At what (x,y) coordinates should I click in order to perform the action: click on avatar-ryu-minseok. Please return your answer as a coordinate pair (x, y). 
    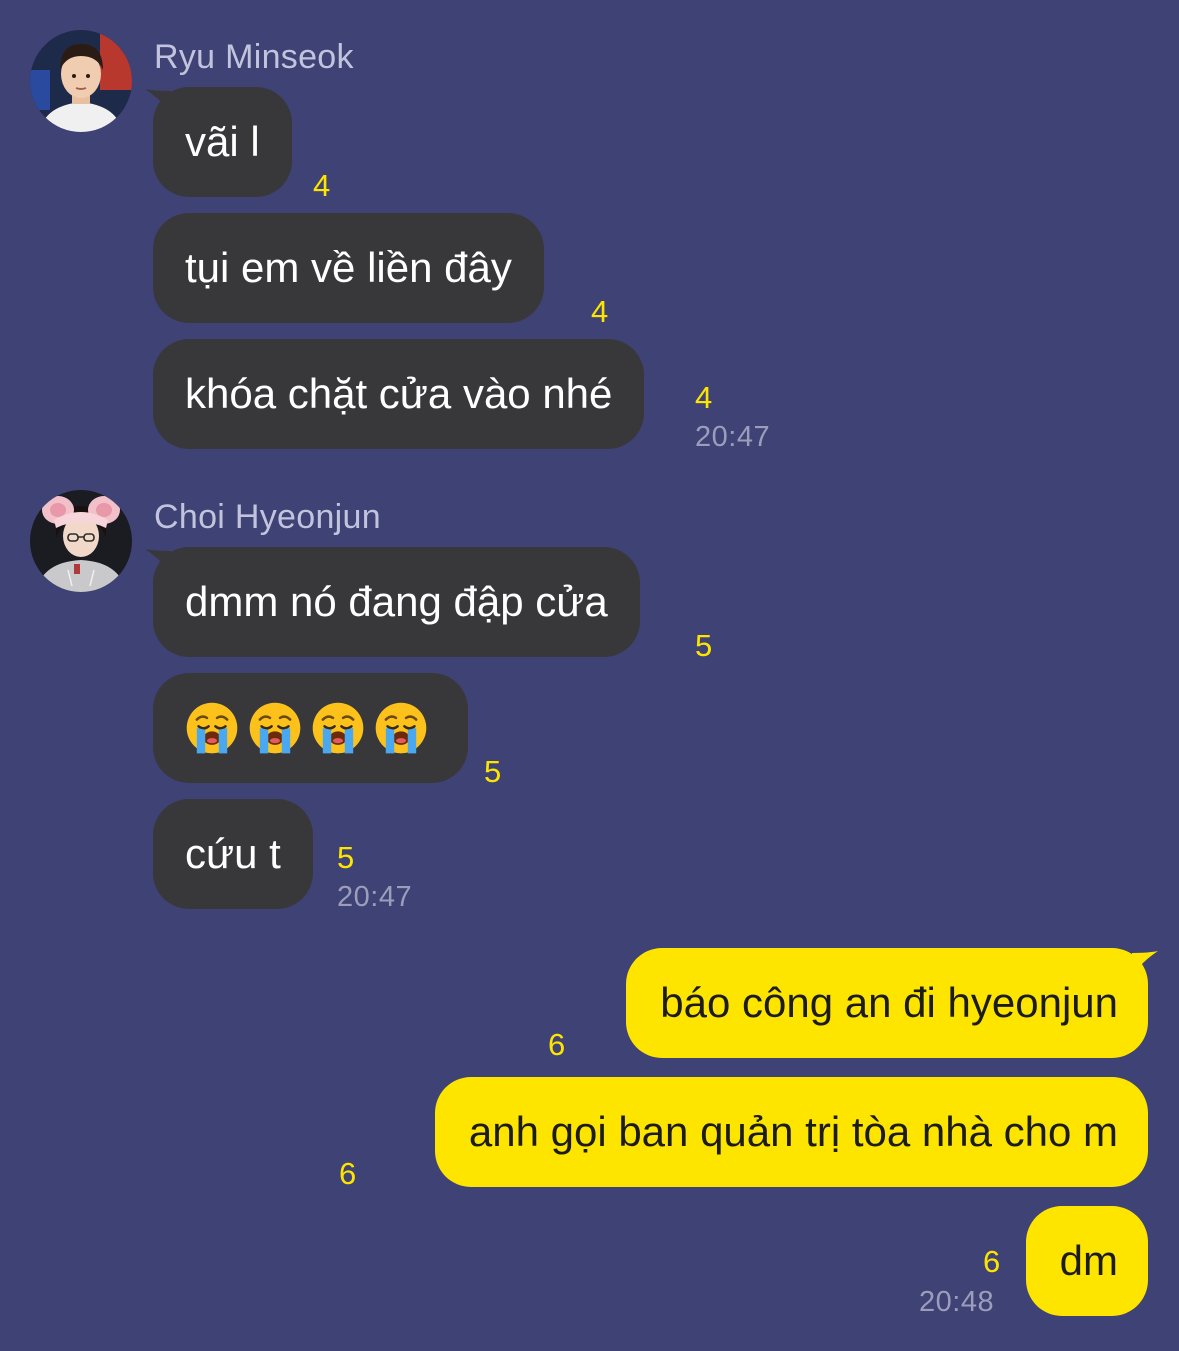
    Looking at the image, I should click on (81, 81).